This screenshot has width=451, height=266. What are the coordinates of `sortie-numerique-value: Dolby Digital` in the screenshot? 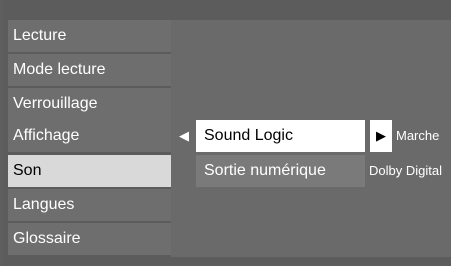 It's located at (405, 170).